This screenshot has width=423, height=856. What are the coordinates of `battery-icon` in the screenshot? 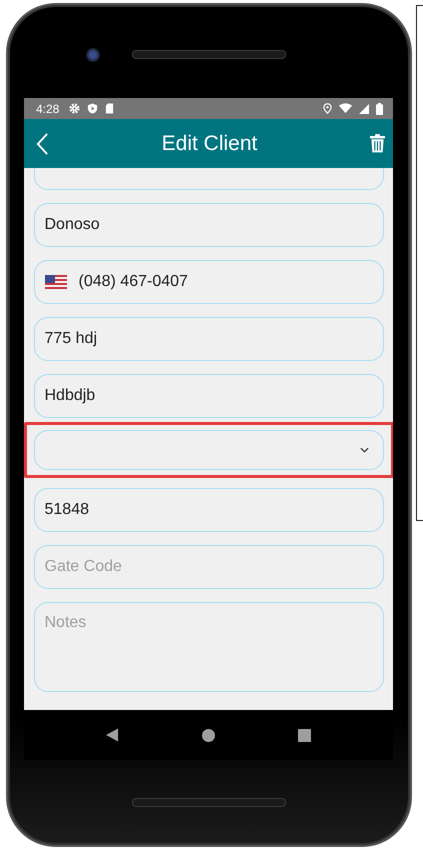 It's located at (379, 108).